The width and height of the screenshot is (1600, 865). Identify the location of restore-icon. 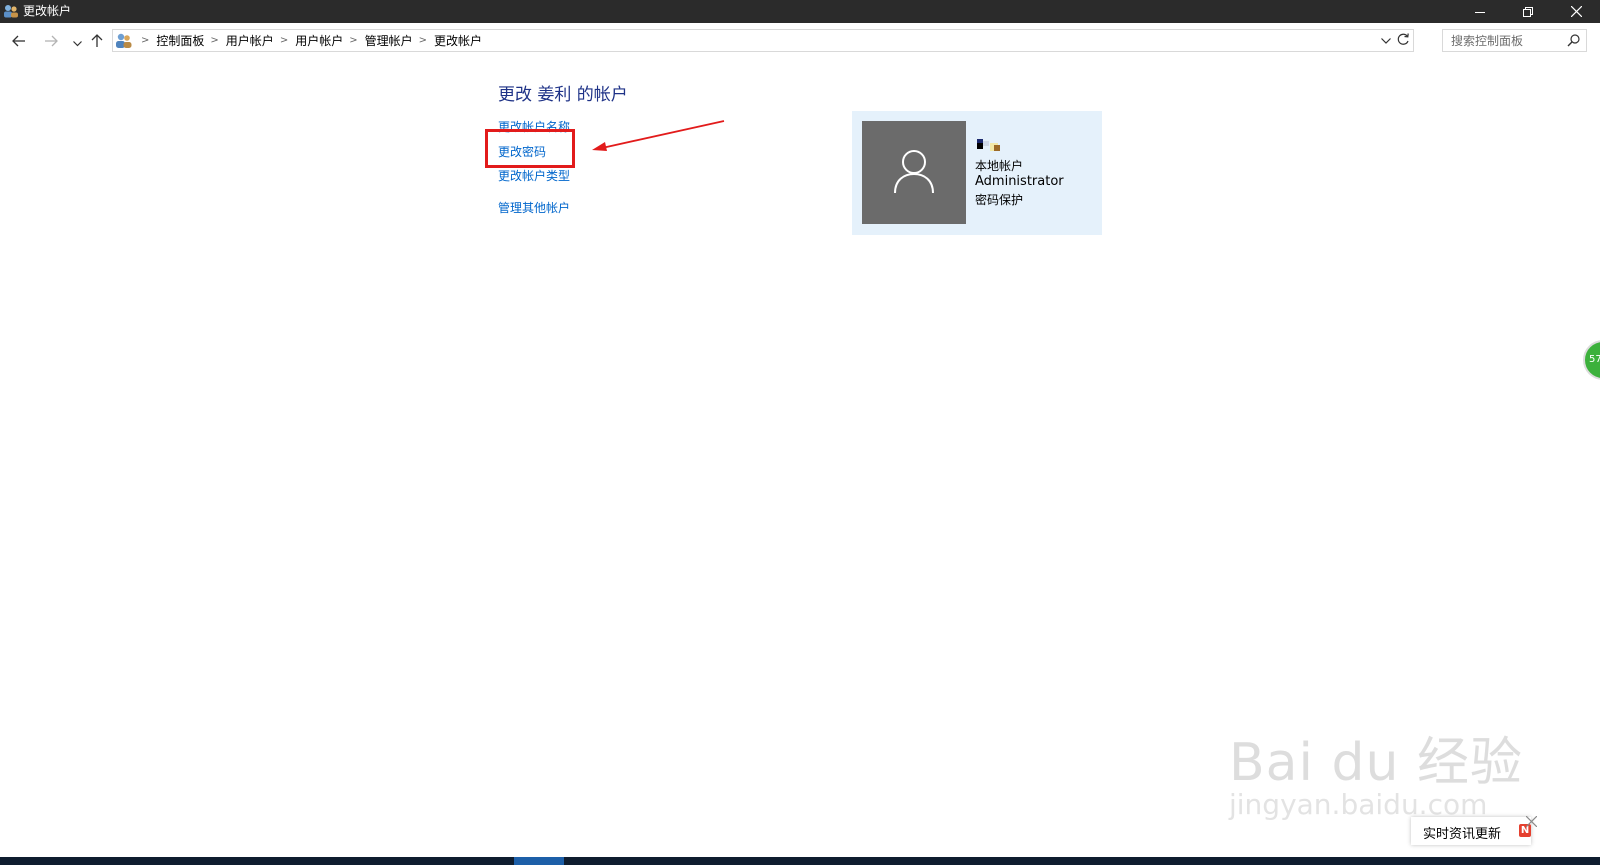
(1528, 11).